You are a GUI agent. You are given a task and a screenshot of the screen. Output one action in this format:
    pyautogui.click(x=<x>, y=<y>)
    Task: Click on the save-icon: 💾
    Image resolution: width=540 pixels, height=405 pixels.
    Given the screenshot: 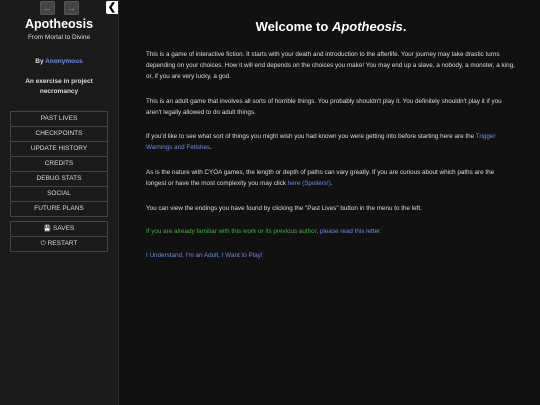 What is the action you would take?
    pyautogui.click(x=47, y=229)
    